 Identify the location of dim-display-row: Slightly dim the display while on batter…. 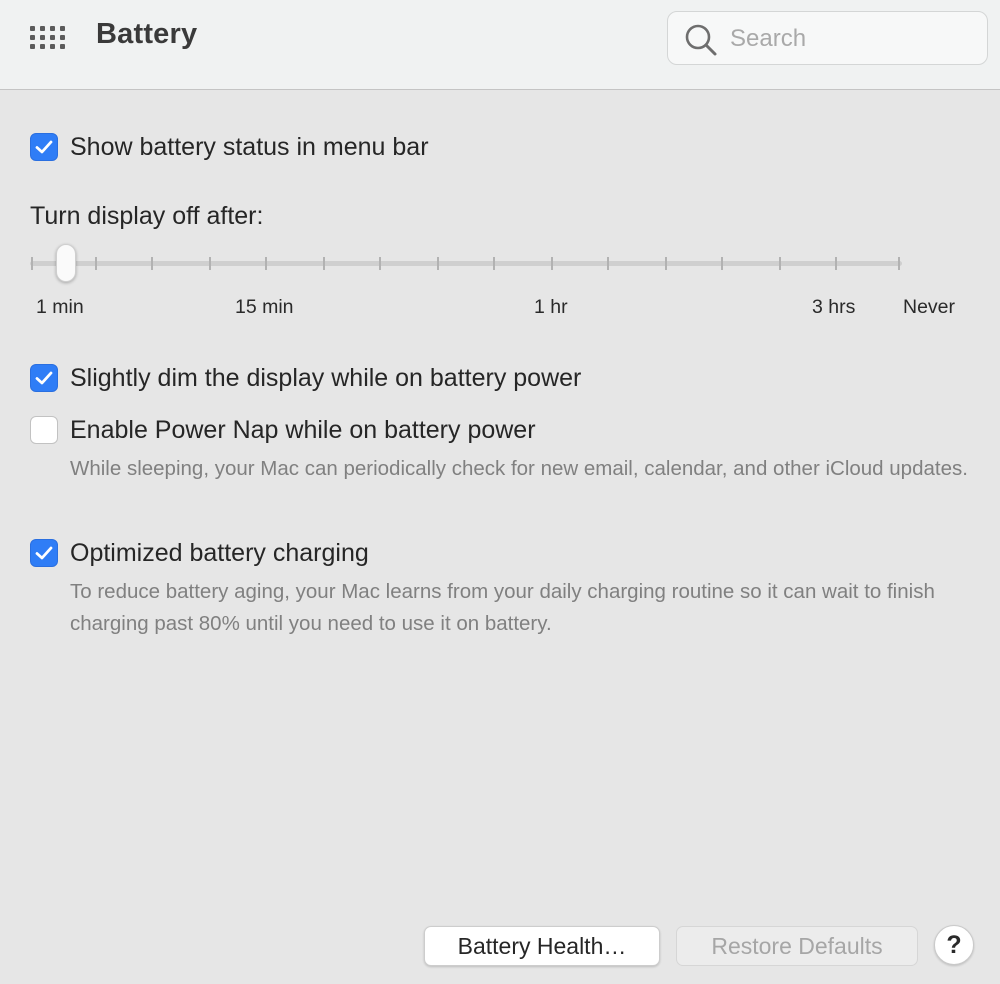
(305, 378).